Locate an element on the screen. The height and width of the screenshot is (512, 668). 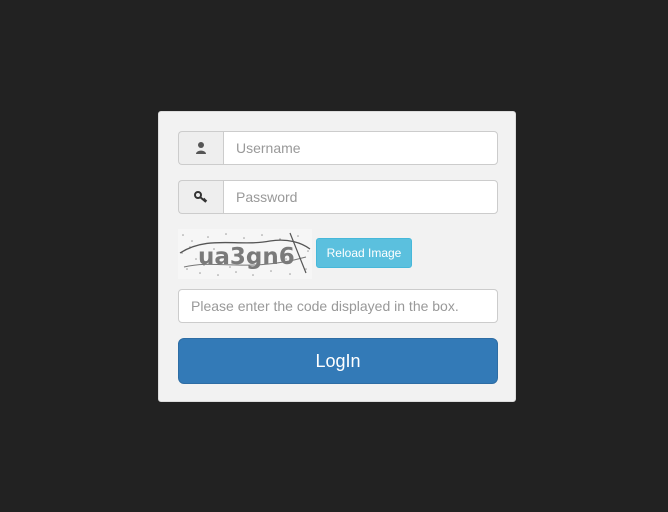
reload-image-button: Reload Image is located at coordinates (364, 253).